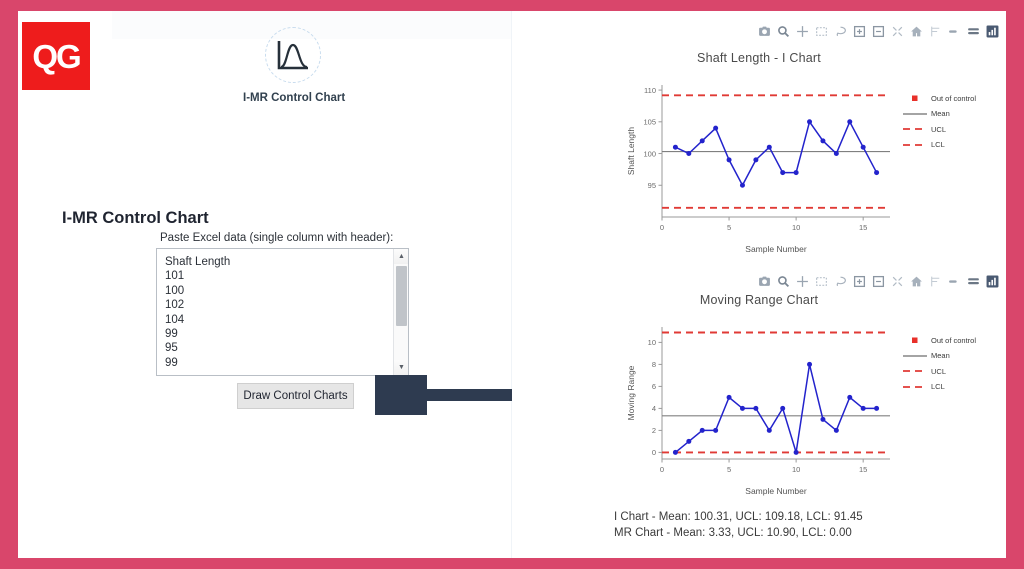 This screenshot has width=1024, height=569. I want to click on svg-text: 2, so click(654, 430).